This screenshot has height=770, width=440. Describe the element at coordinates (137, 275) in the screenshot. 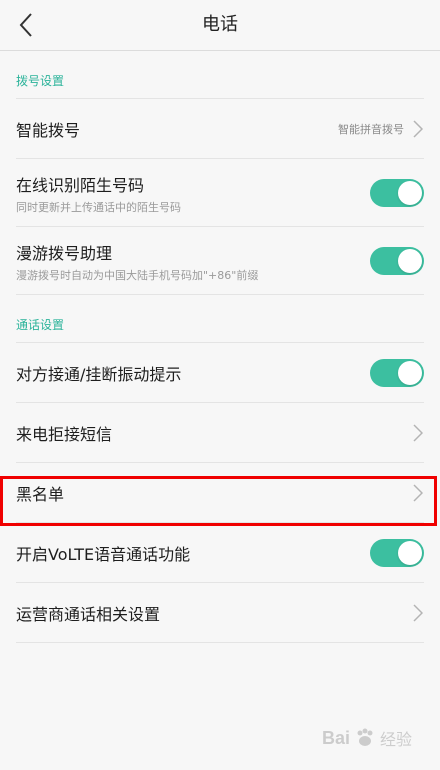

I see `row-subtitle: 漫游拨号时自动为中国大陆手机号码加"+86"前缀` at that location.